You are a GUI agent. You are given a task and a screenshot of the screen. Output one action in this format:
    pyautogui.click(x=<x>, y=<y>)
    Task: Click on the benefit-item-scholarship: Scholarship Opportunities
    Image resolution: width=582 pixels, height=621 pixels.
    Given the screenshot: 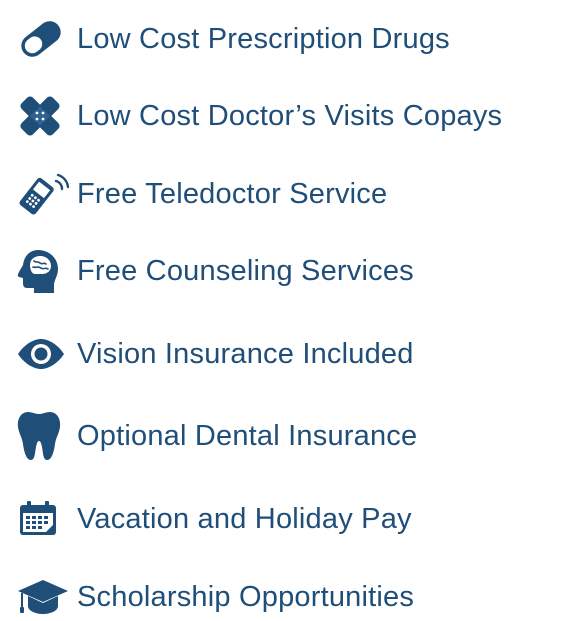 What is the action you would take?
    pyautogui.click(x=215, y=597)
    